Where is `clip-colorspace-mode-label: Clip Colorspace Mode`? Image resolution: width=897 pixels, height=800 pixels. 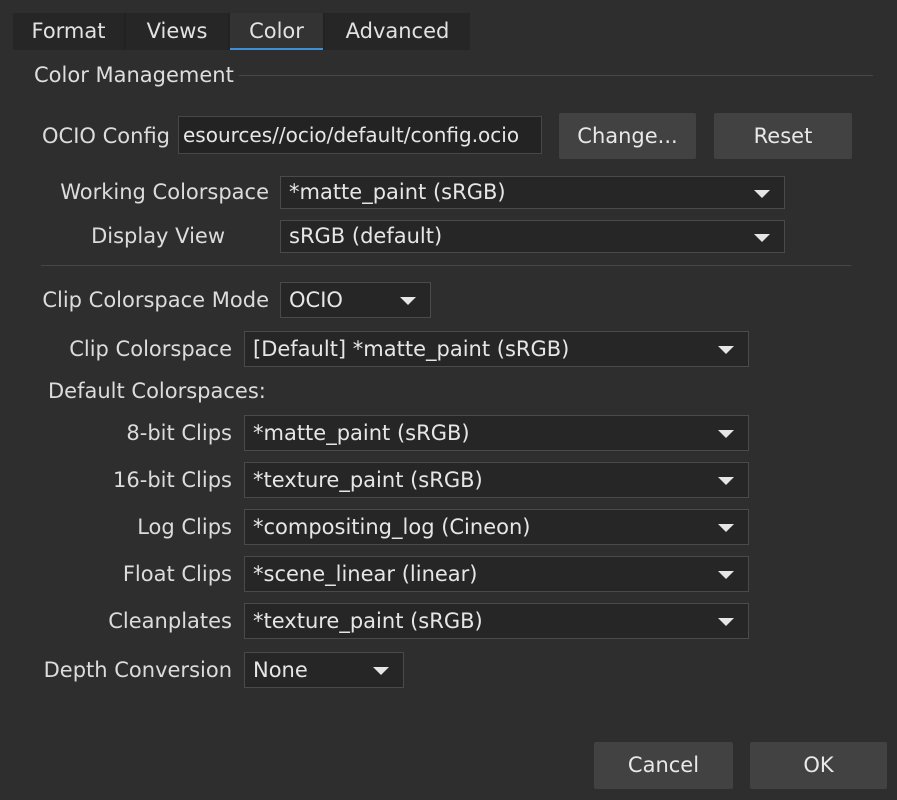
clip-colorspace-mode-label: Clip Colorspace Mode is located at coordinates (155, 300).